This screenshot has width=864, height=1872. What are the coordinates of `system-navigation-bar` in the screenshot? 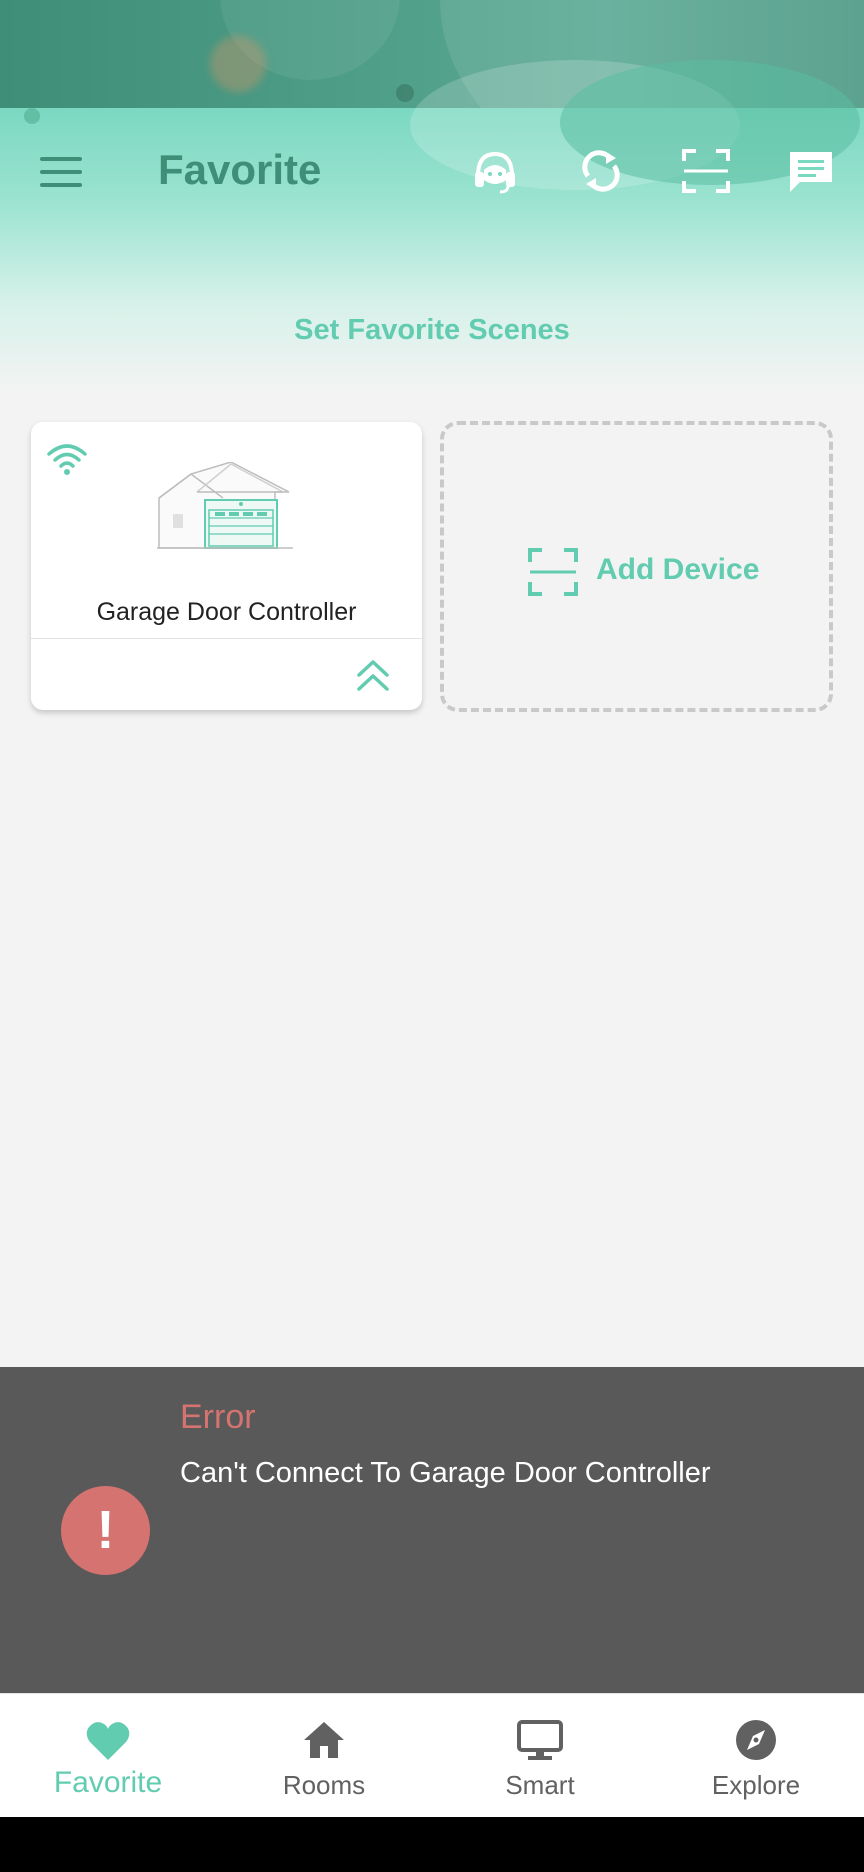 It's located at (432, 1844).